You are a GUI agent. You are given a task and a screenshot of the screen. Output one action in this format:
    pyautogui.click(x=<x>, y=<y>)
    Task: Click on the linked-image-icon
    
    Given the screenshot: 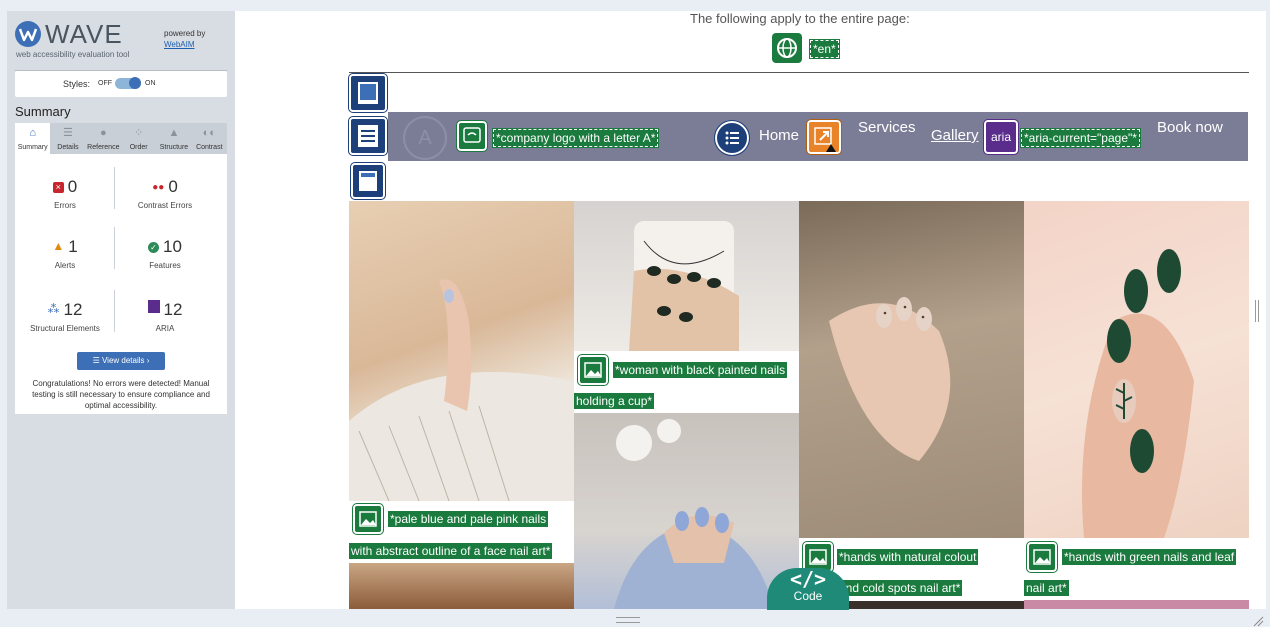 What is the action you would take?
    pyautogui.click(x=472, y=136)
    